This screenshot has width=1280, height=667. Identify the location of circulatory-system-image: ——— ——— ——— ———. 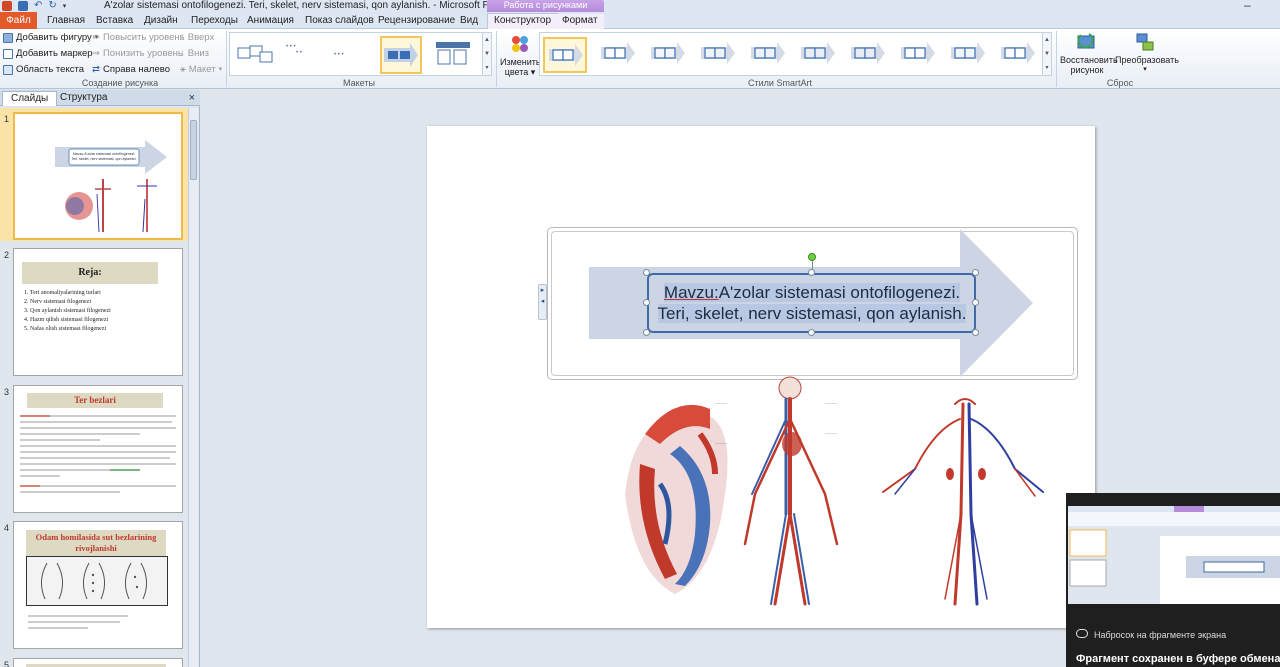
(840, 494).